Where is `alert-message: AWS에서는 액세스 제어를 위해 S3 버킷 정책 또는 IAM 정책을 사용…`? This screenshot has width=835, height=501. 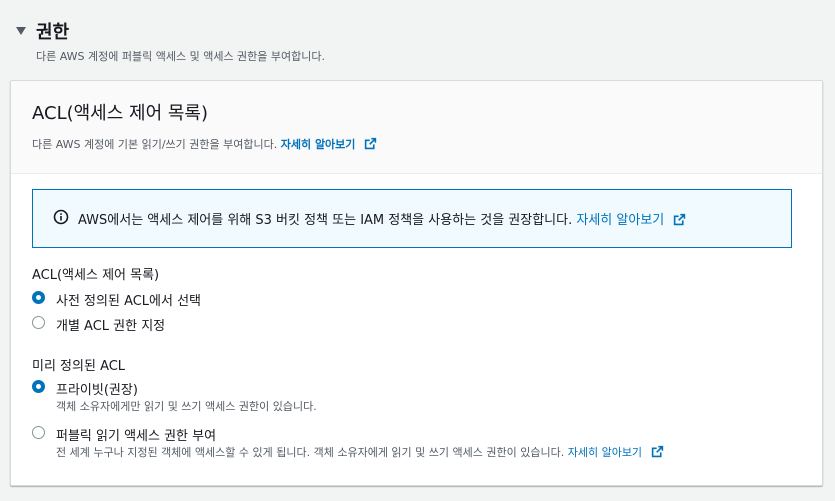
alert-message: AWS에서는 액세스 제어를 위해 S3 버킷 정책 또는 IAM 정책을 사용… is located at coordinates (325, 220).